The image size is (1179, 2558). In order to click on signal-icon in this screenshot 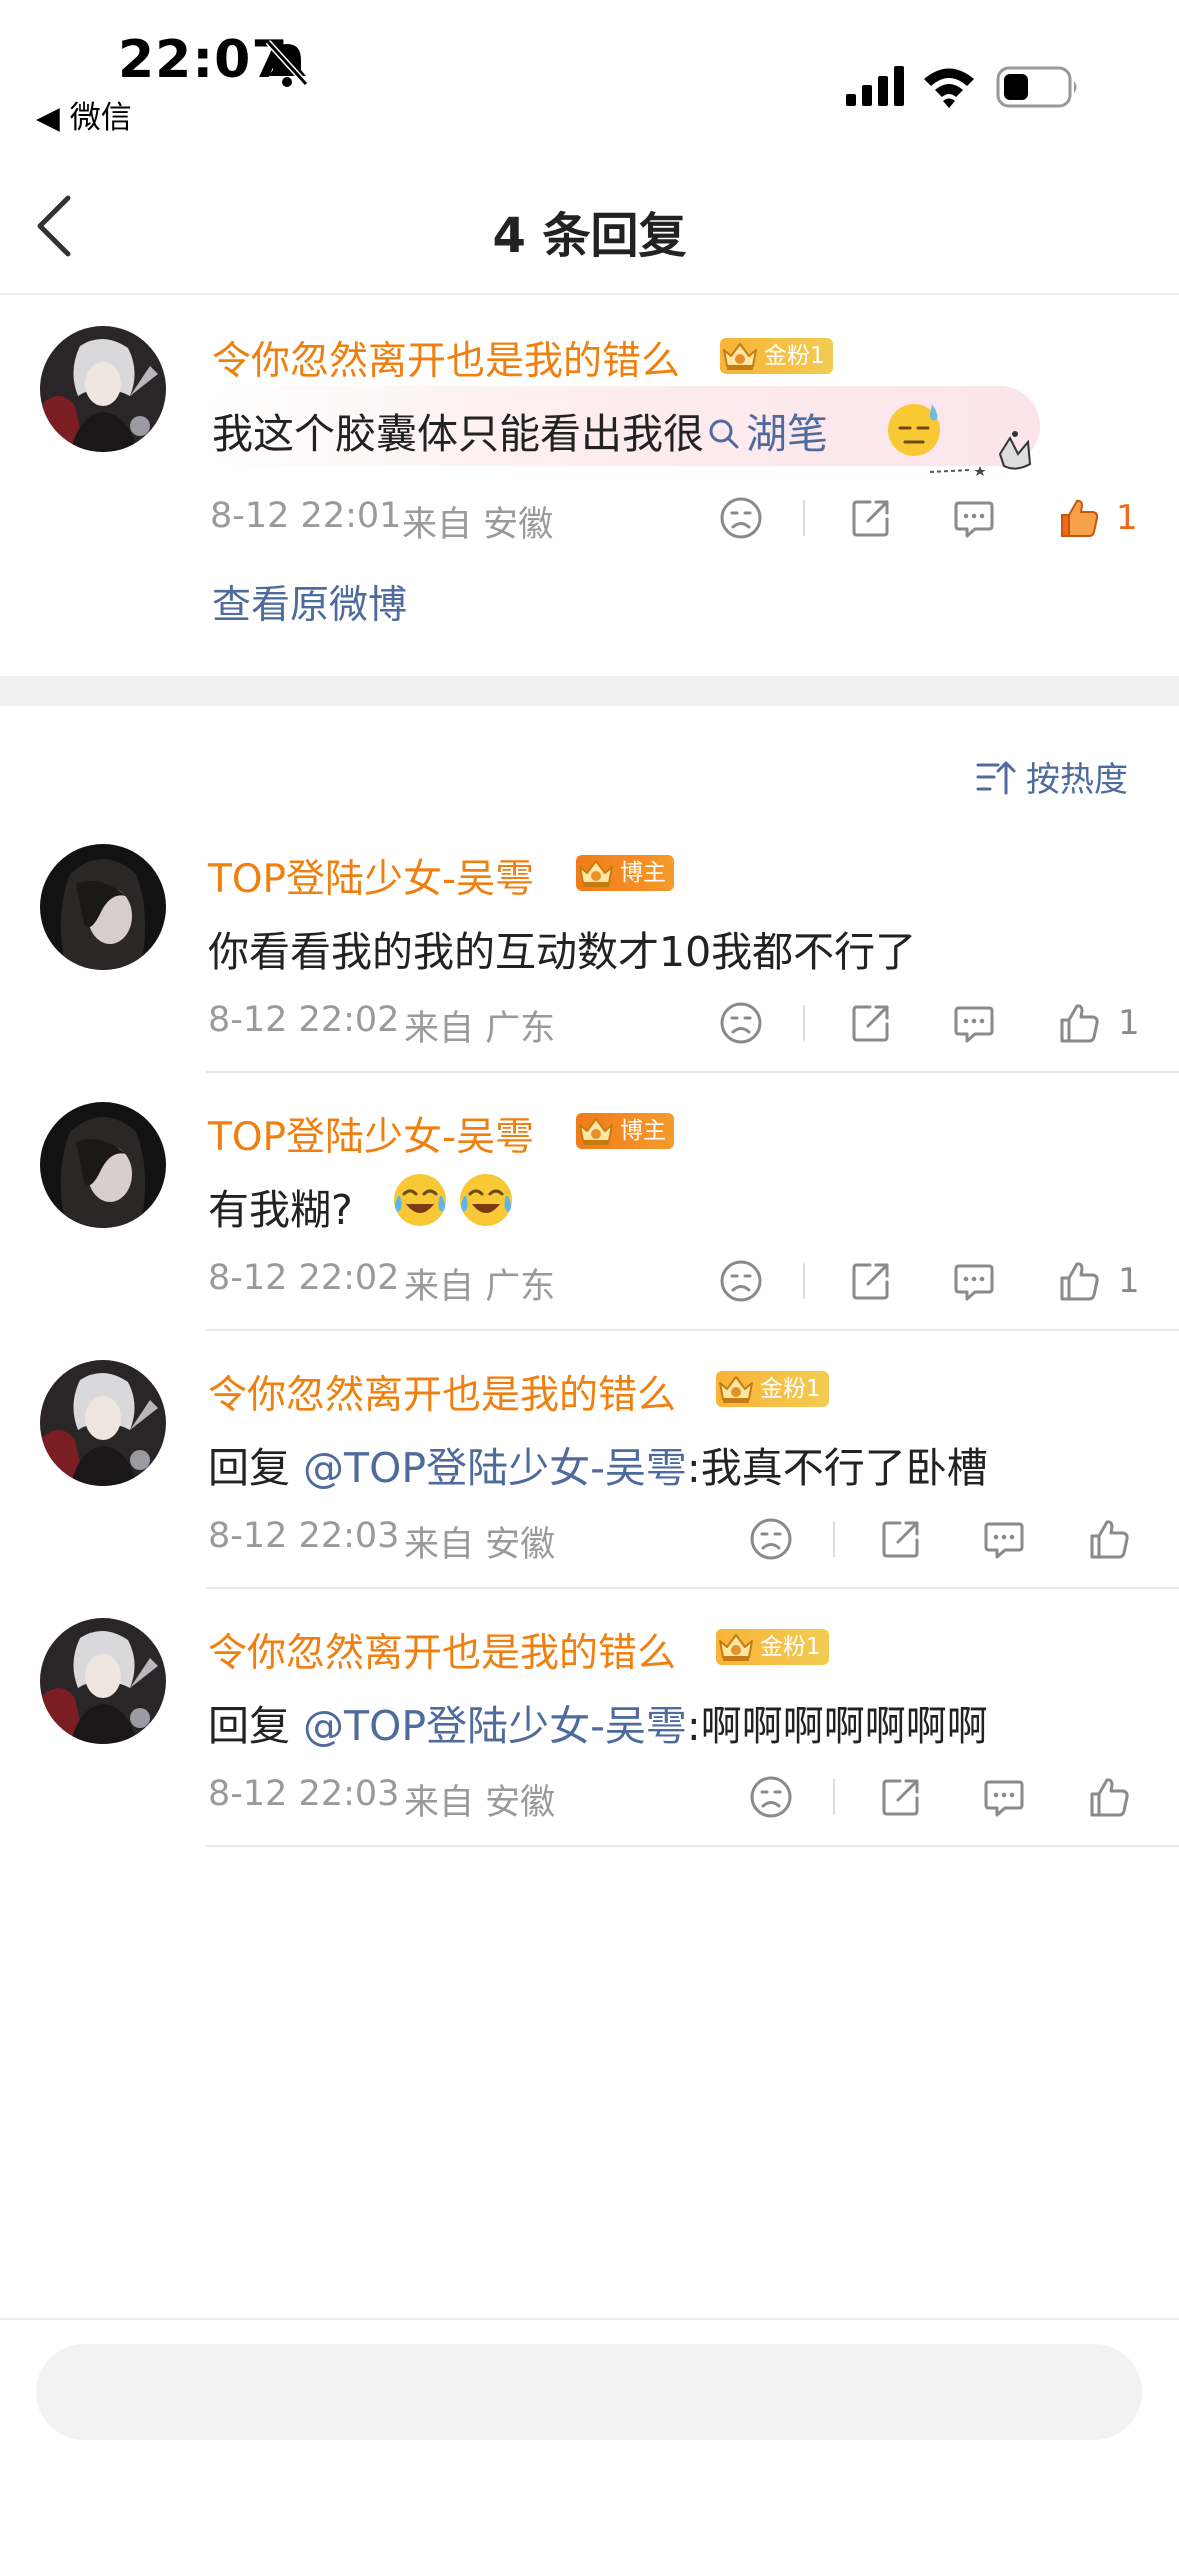, I will do `click(875, 86)`.